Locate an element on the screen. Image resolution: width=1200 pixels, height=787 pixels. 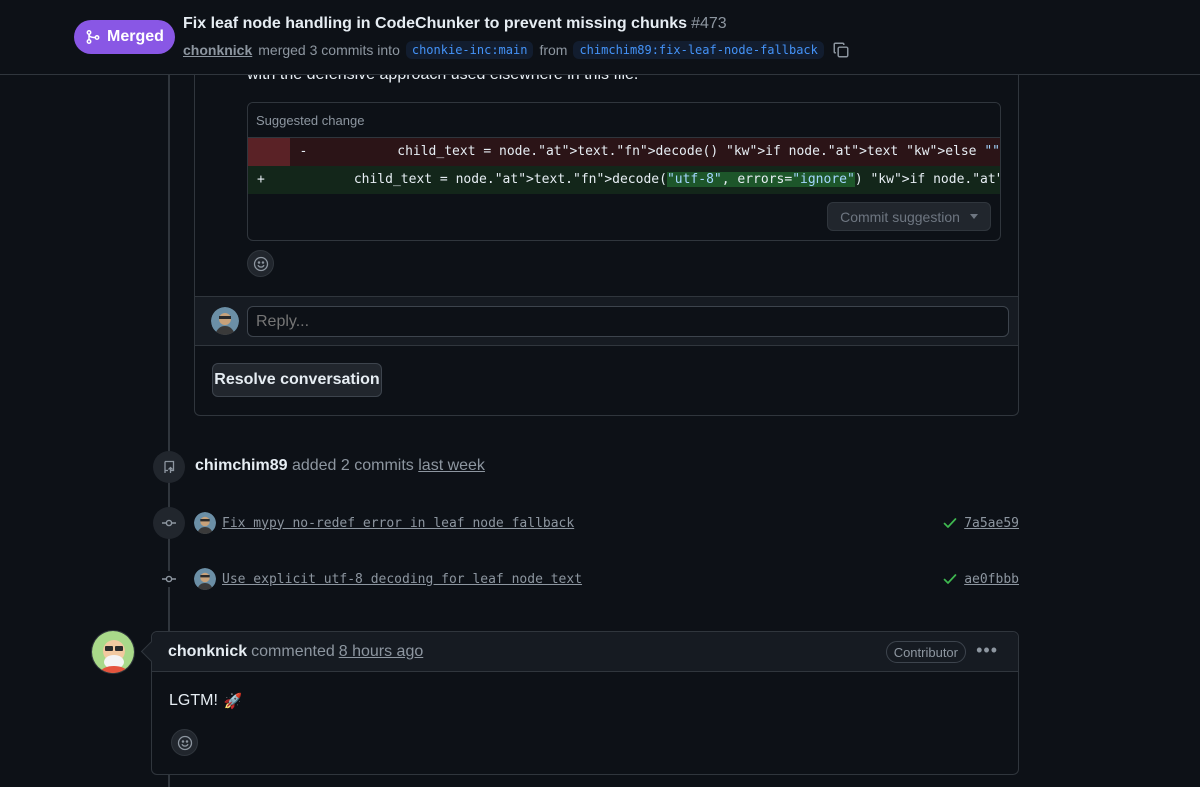
reply-input is located at coordinates (628, 321).